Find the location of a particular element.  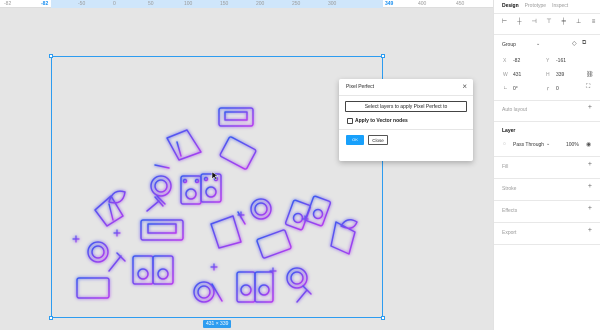

auto-layout-label: Auto layout is located at coordinates (515, 110).